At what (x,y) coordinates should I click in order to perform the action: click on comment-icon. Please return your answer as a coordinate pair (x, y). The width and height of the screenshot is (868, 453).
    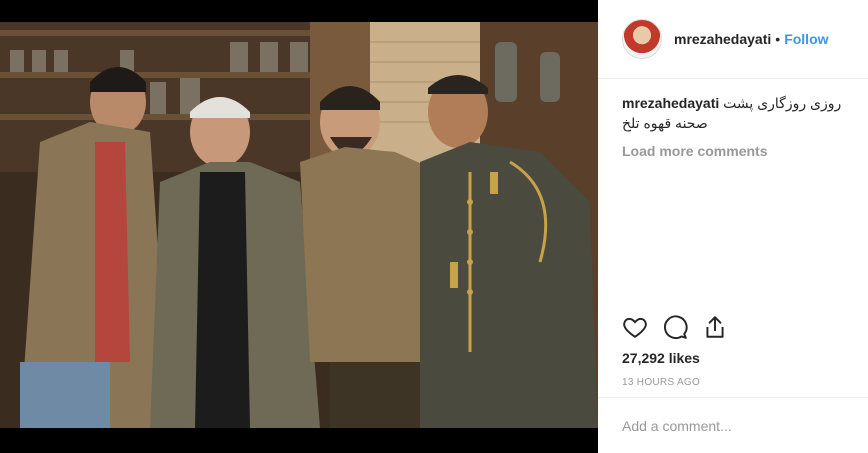
    Looking at the image, I should click on (675, 327).